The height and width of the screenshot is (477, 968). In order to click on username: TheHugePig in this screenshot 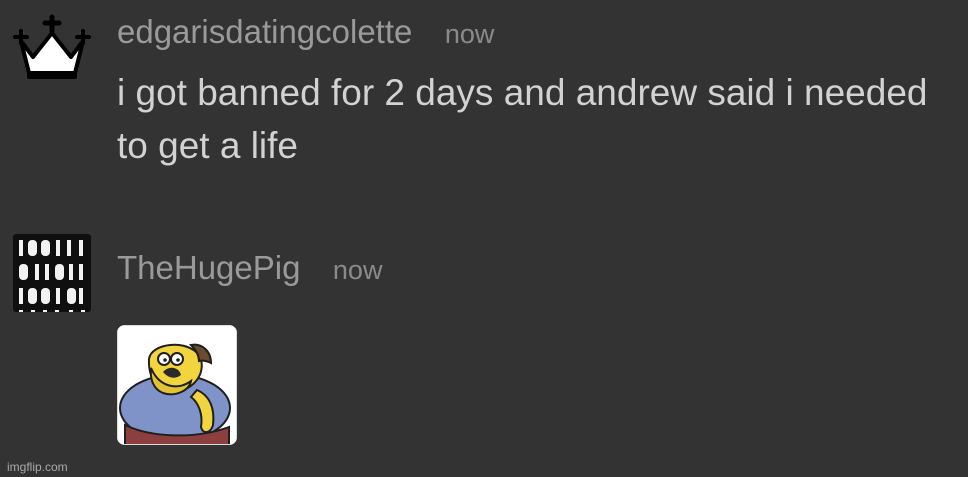, I will do `click(208, 268)`.